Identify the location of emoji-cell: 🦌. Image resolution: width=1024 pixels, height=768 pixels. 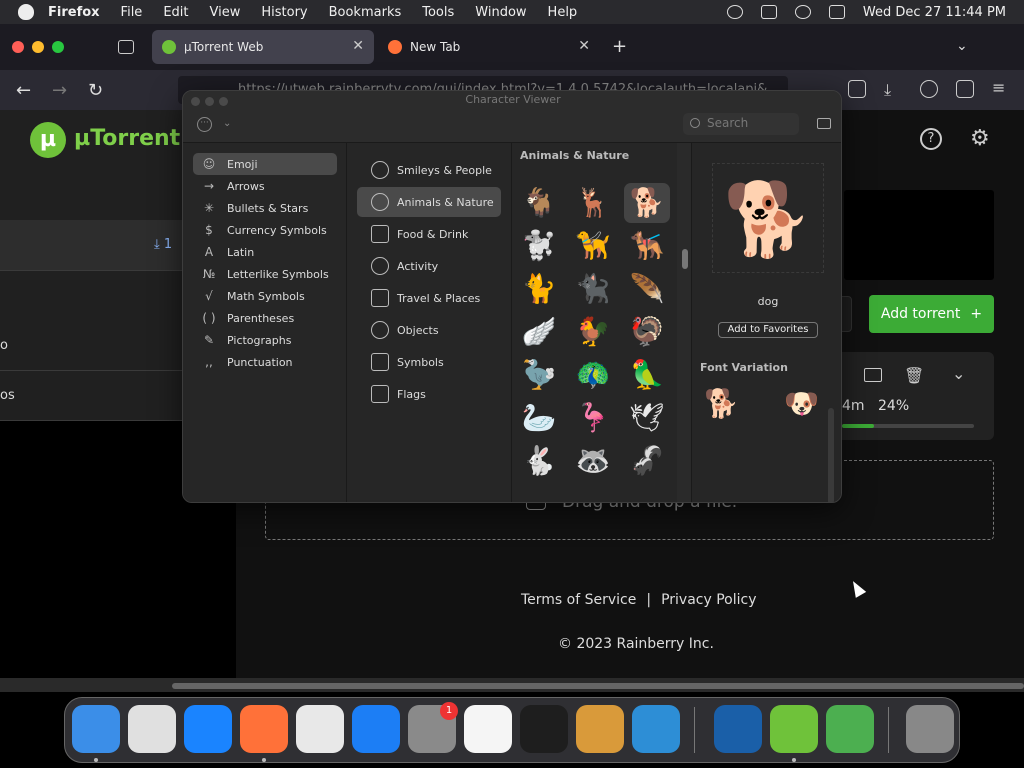
(593, 203).